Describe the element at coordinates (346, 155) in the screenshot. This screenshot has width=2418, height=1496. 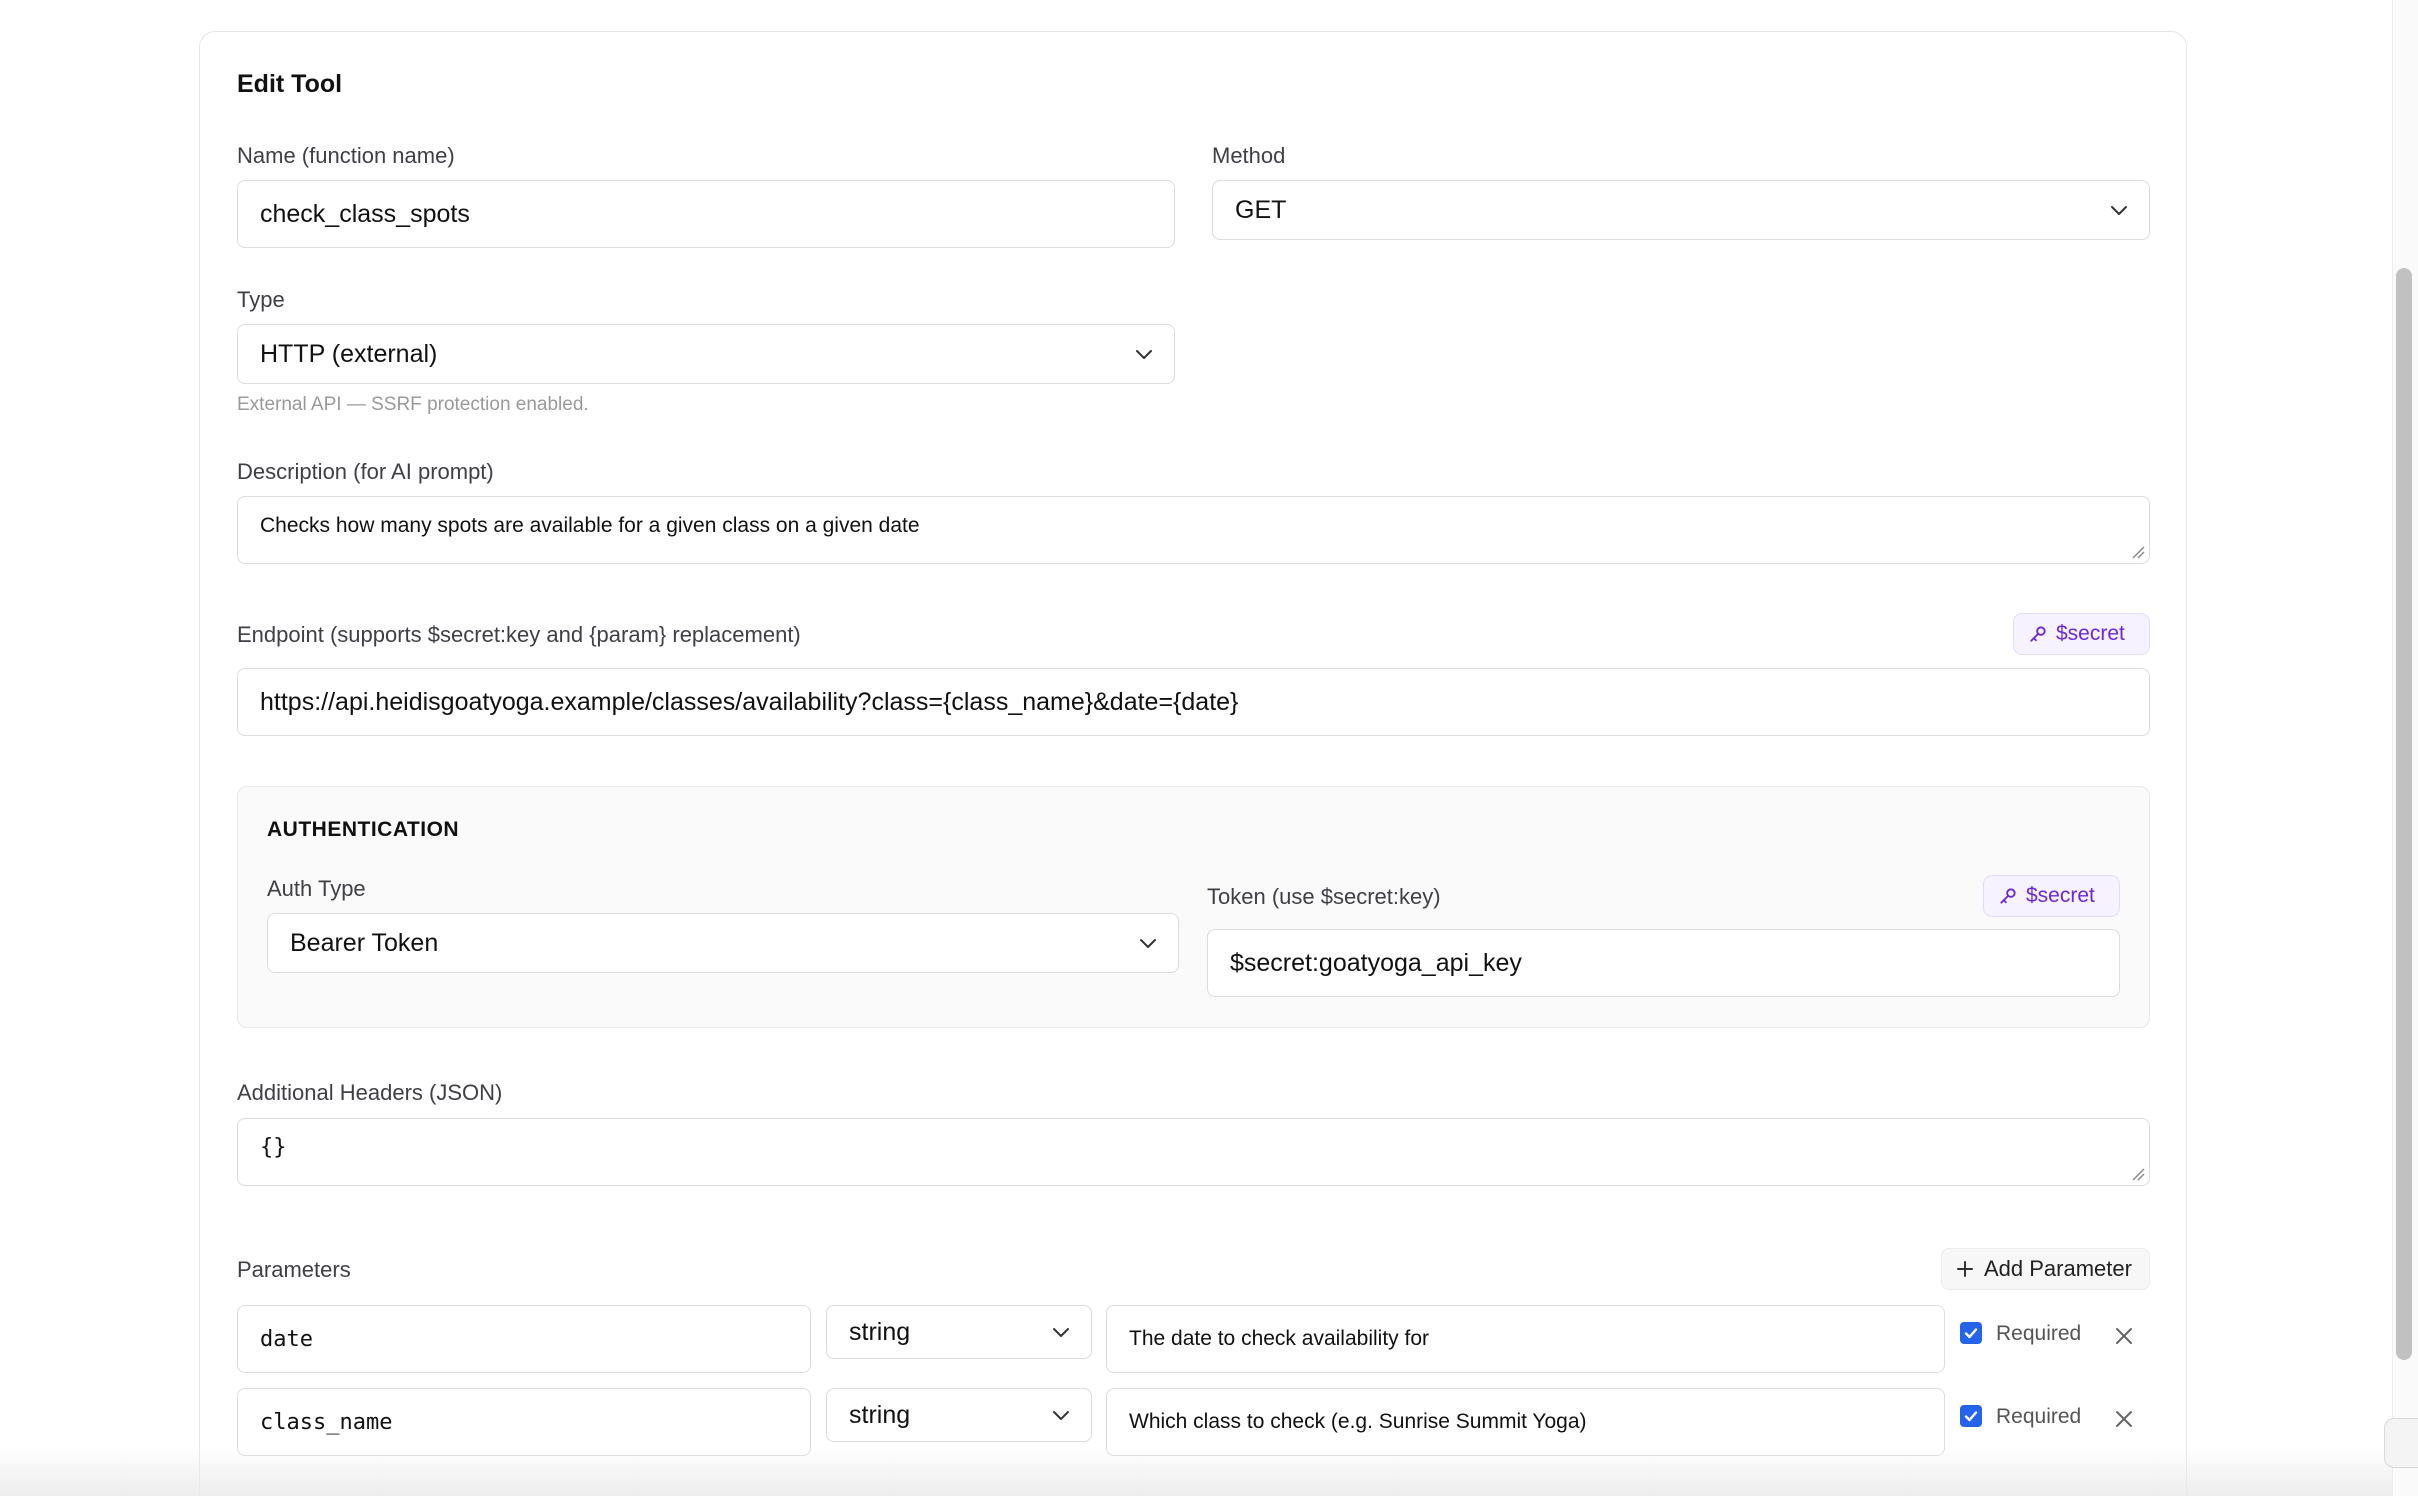
I see `name-label: Name (function name)` at that location.